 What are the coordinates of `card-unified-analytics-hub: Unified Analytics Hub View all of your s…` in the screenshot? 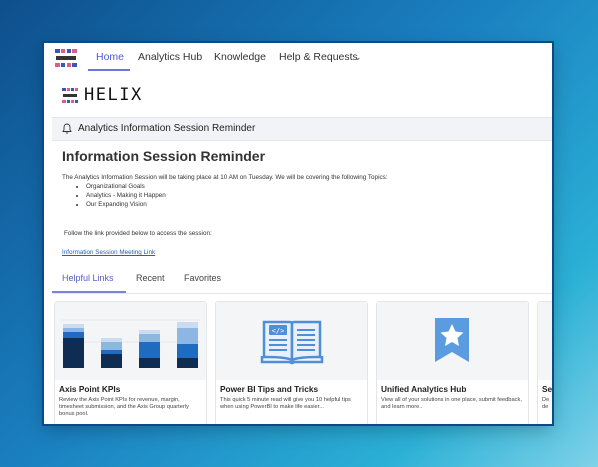 It's located at (452, 362).